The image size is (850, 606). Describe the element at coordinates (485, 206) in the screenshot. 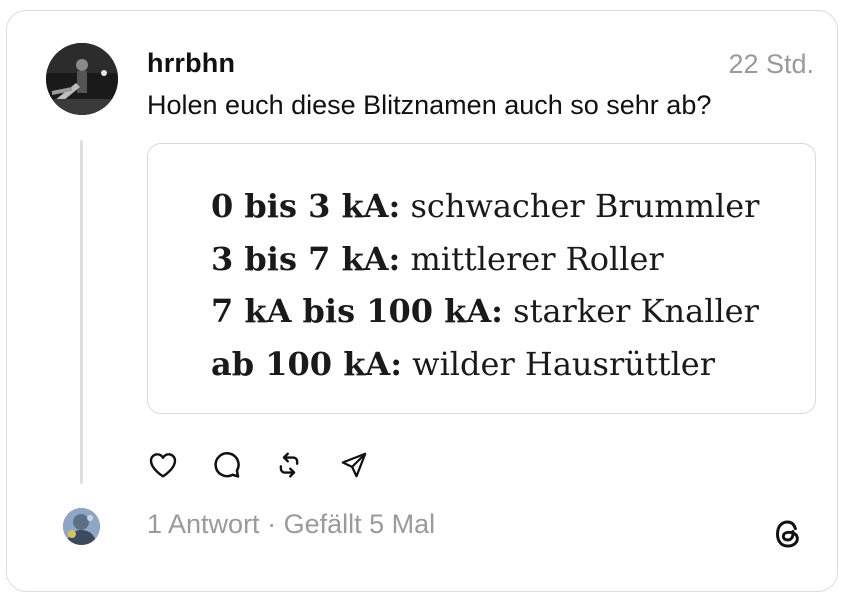

I see `image-line-1: 0 bis 3 kA: schwacher Brummler` at that location.